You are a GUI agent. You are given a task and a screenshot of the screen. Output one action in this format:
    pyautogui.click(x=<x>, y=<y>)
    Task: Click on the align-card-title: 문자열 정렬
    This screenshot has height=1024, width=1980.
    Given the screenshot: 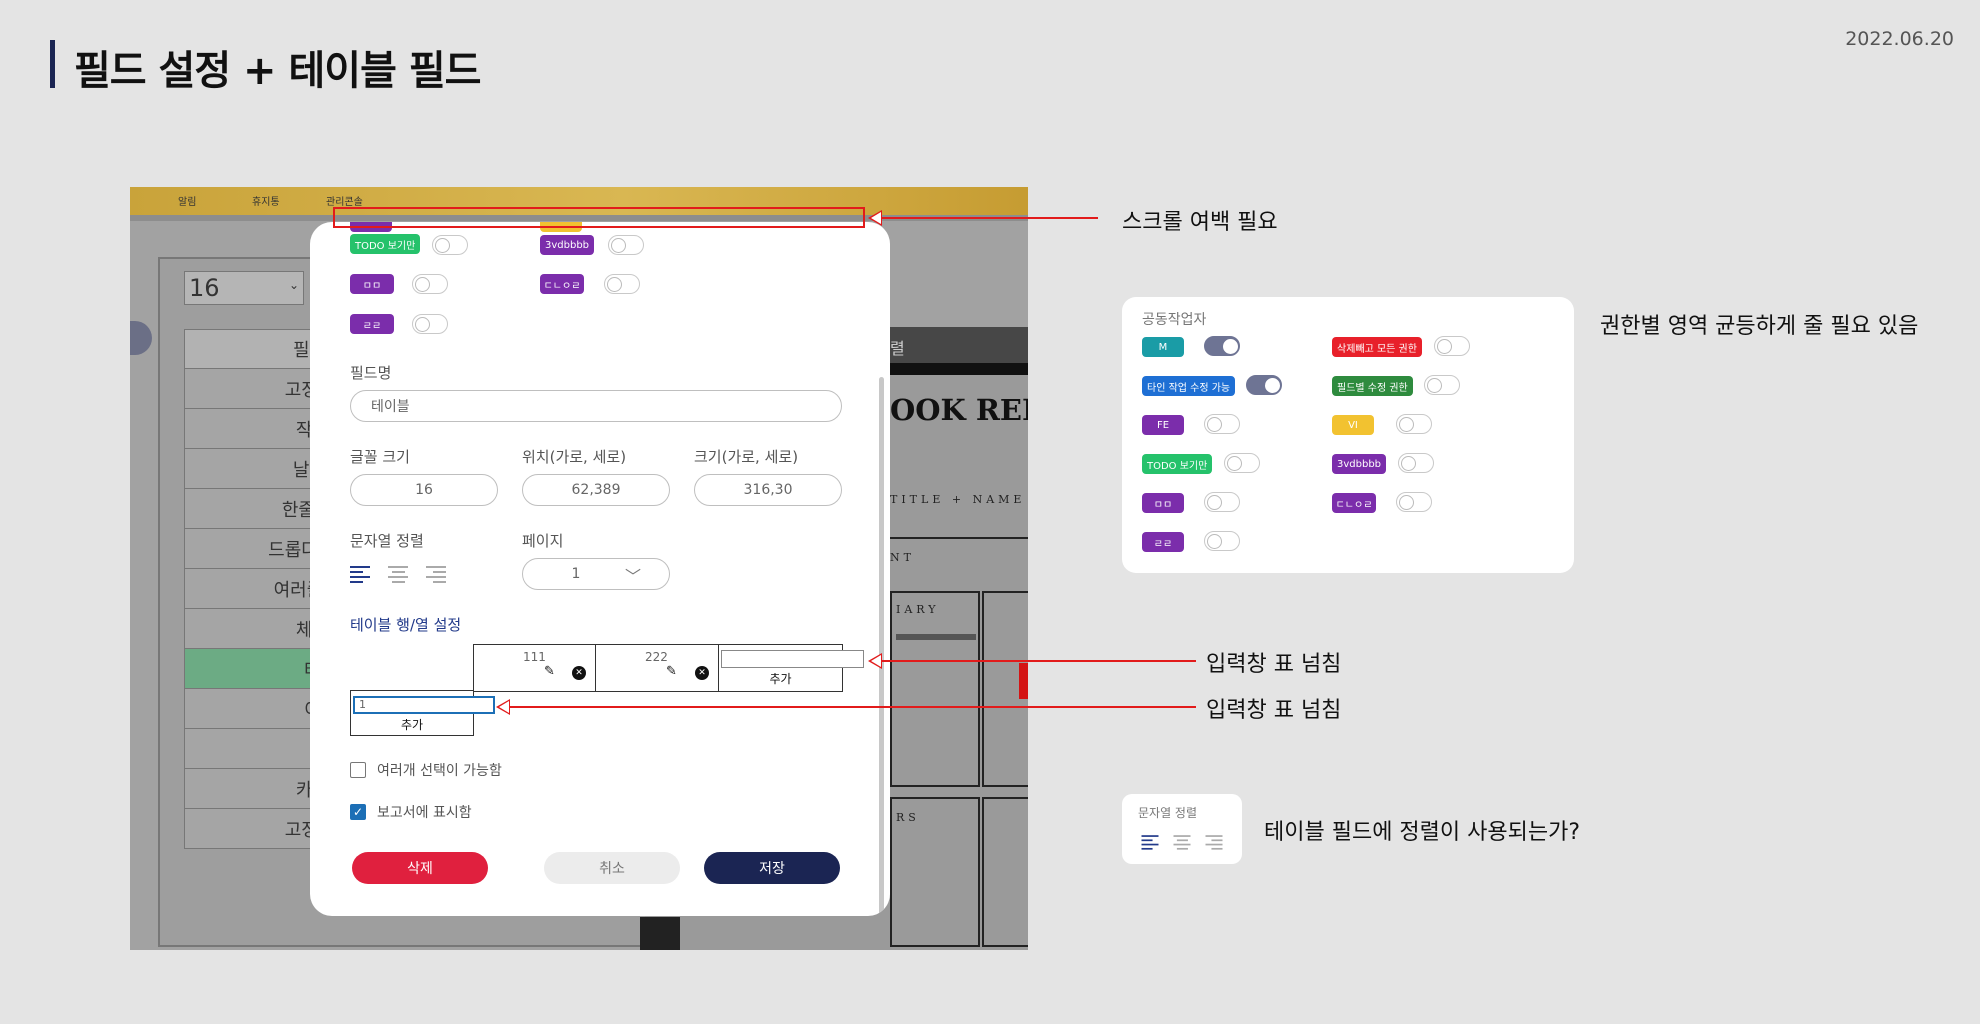 What is the action you would take?
    pyautogui.click(x=1168, y=813)
    